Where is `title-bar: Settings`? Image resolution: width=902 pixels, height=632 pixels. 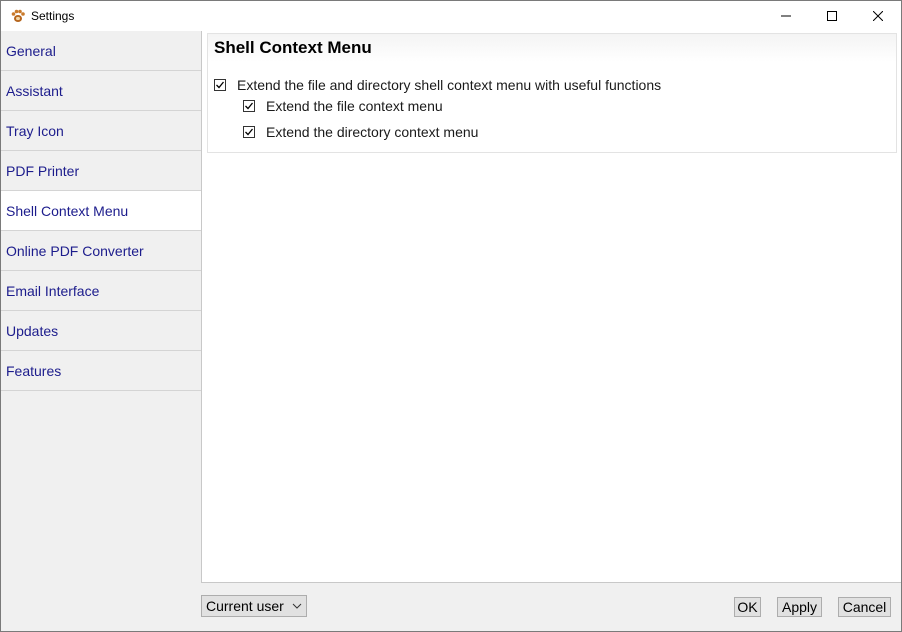 title-bar: Settings is located at coordinates (451, 16).